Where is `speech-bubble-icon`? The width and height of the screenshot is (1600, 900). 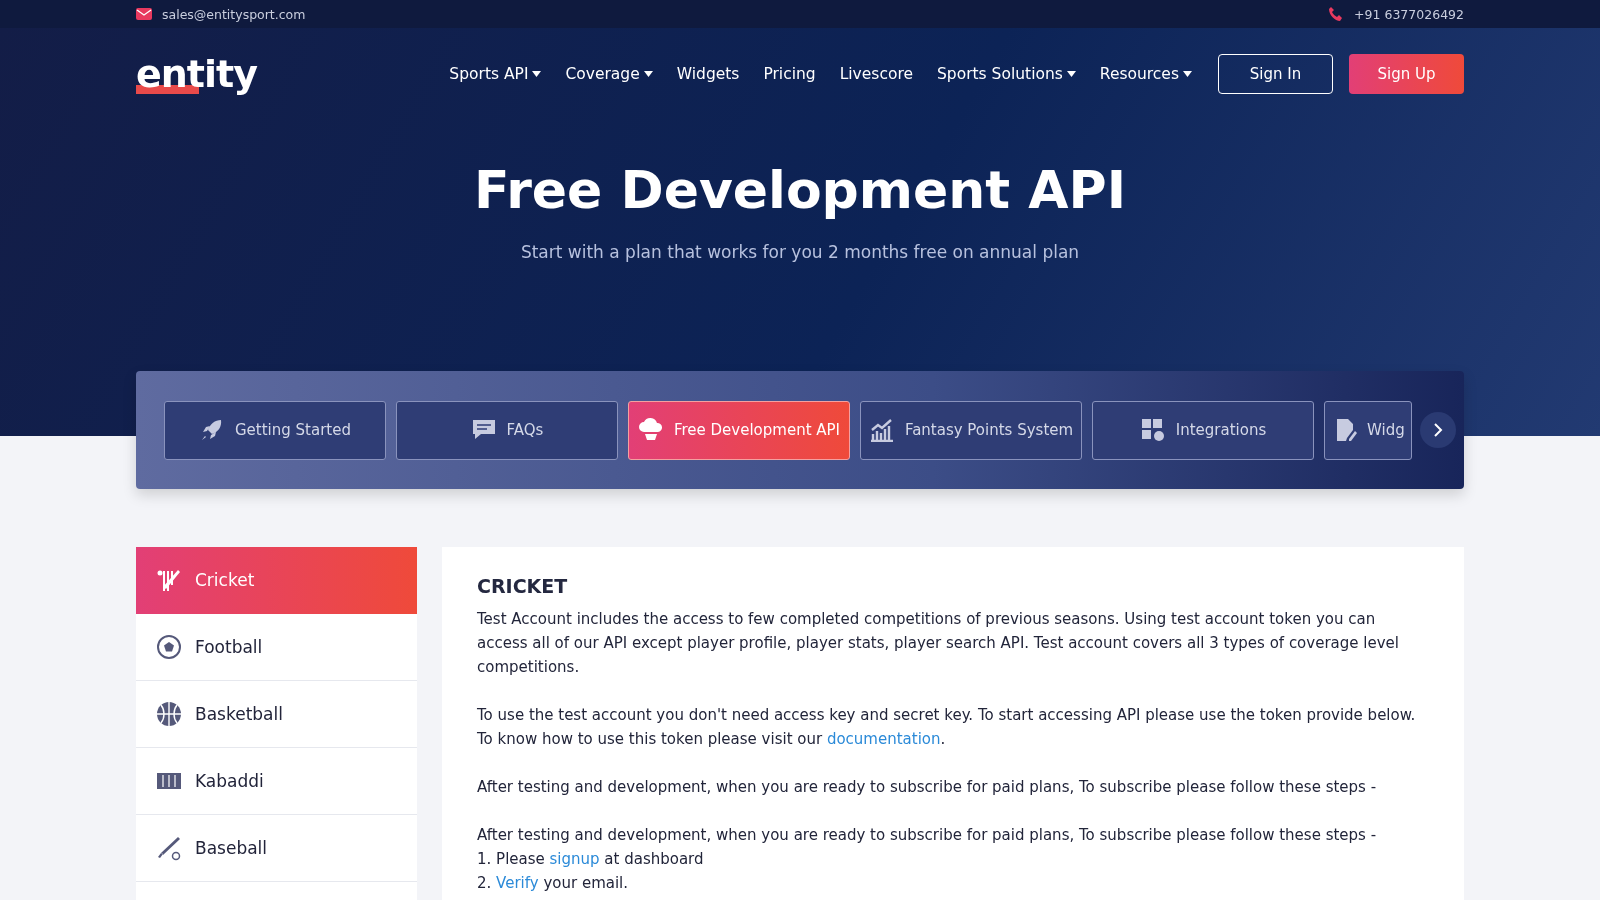
speech-bubble-icon is located at coordinates (483, 430).